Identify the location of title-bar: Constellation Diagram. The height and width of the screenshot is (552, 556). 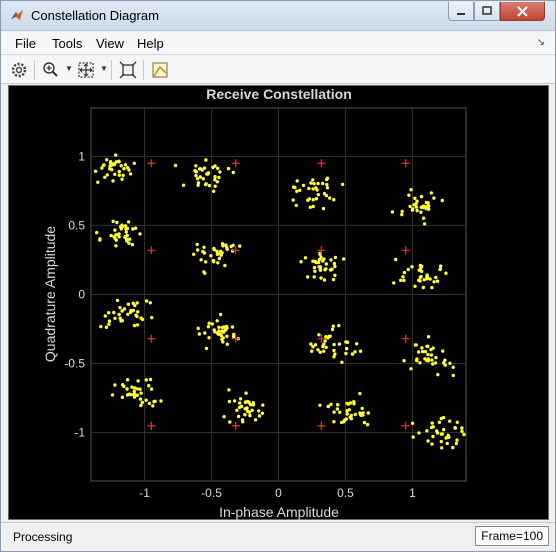
(278, 16).